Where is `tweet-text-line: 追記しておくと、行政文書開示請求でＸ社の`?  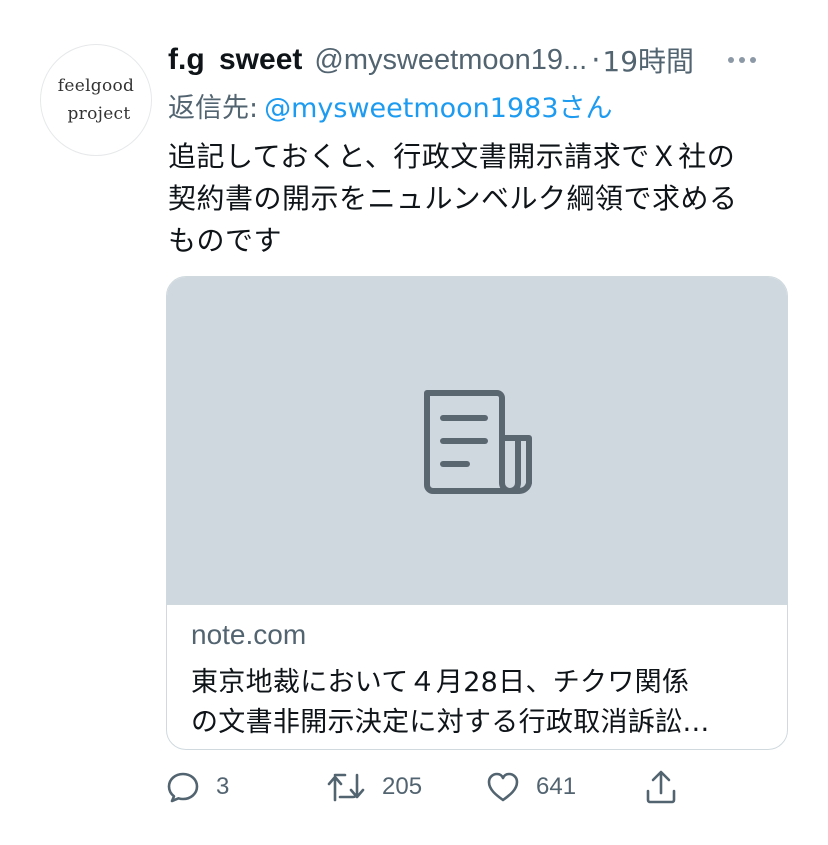 tweet-text-line: 追記しておくと、行政文書開示請求でＸ社の is located at coordinates (452, 156).